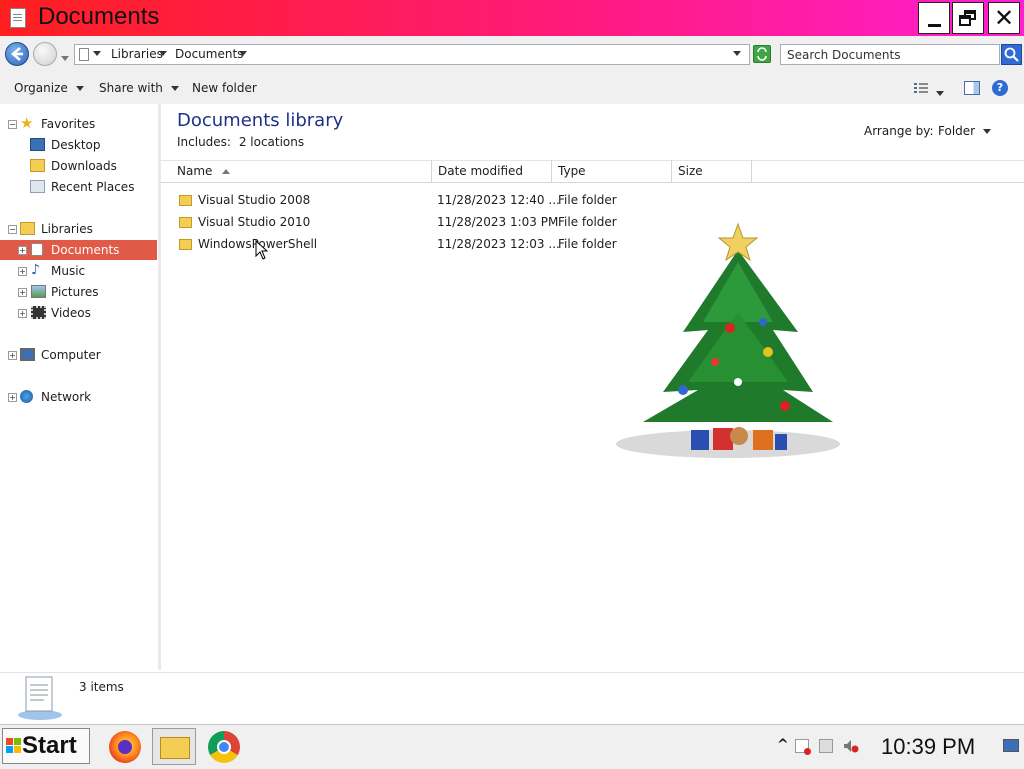 The image size is (1024, 769). I want to click on details-view-icon, so click(921, 88).